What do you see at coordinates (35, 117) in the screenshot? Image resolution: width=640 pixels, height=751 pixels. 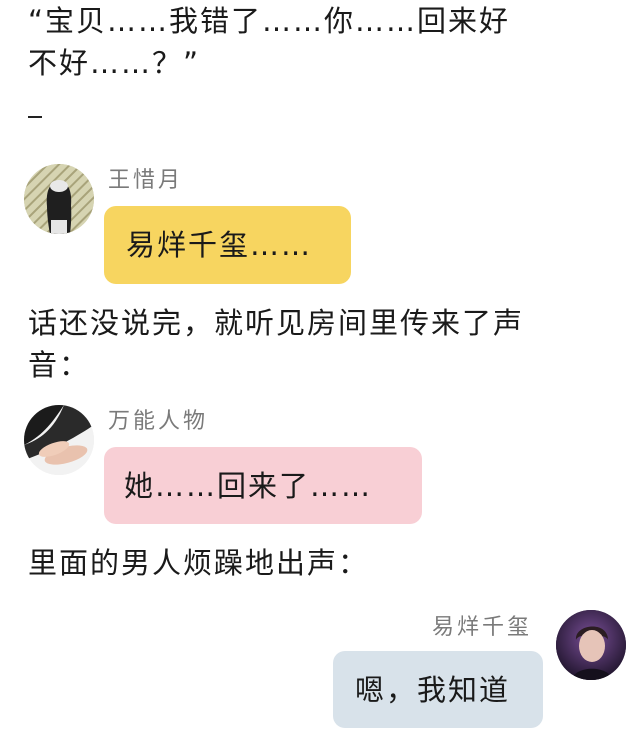 I see `divider-dash` at bounding box center [35, 117].